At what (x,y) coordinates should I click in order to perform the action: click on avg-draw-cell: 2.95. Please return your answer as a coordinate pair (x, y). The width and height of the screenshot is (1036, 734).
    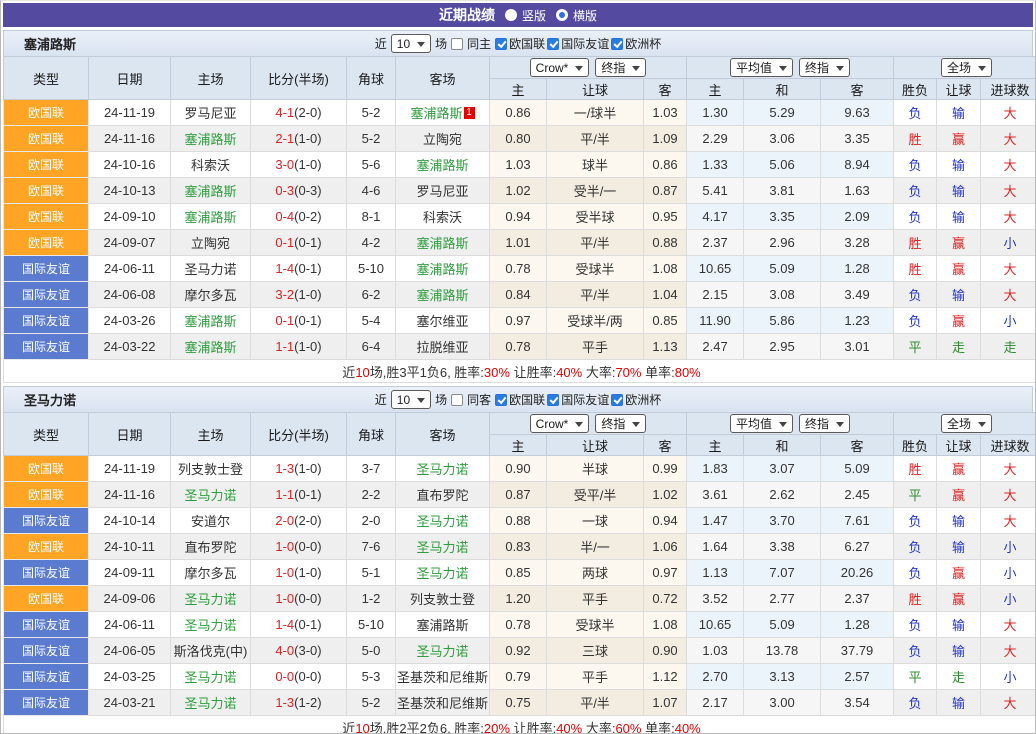
    Looking at the image, I should click on (782, 346).